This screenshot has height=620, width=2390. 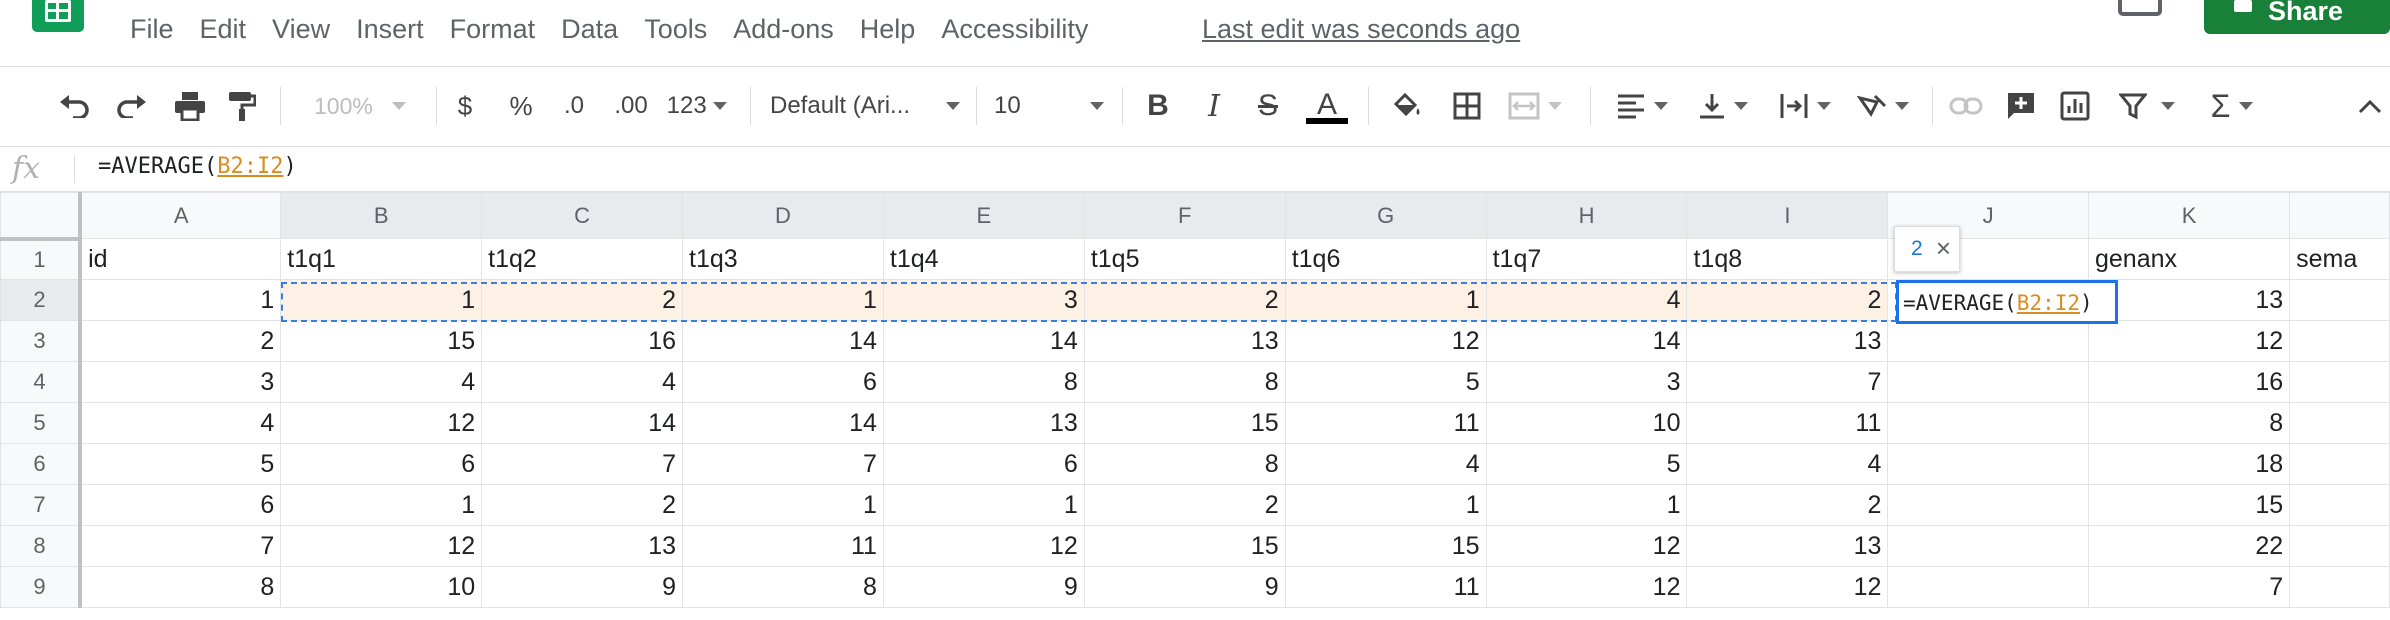 I want to click on menu-view: View, so click(x=301, y=29).